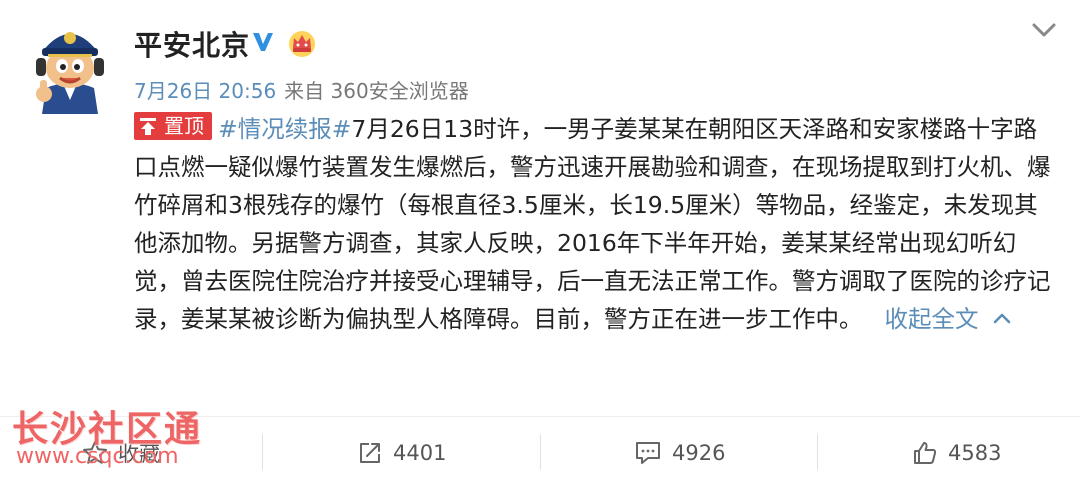 The height and width of the screenshot is (481, 1080). I want to click on avatar, so click(70, 66).